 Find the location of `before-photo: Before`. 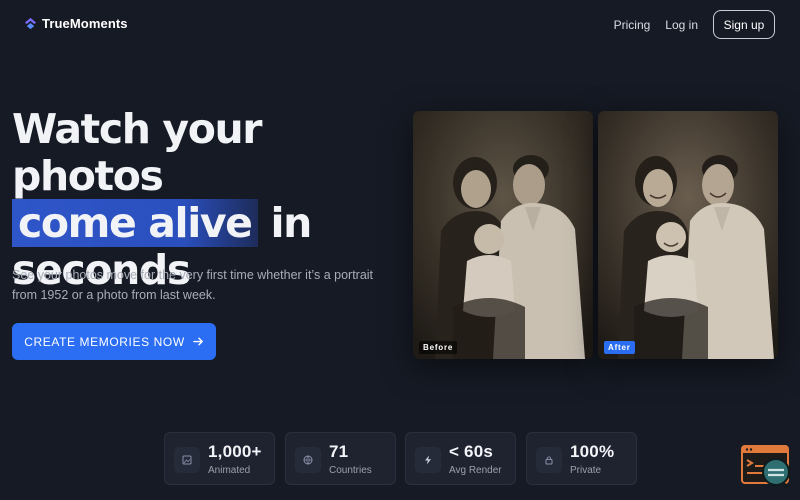

before-photo: Before is located at coordinates (503, 235).